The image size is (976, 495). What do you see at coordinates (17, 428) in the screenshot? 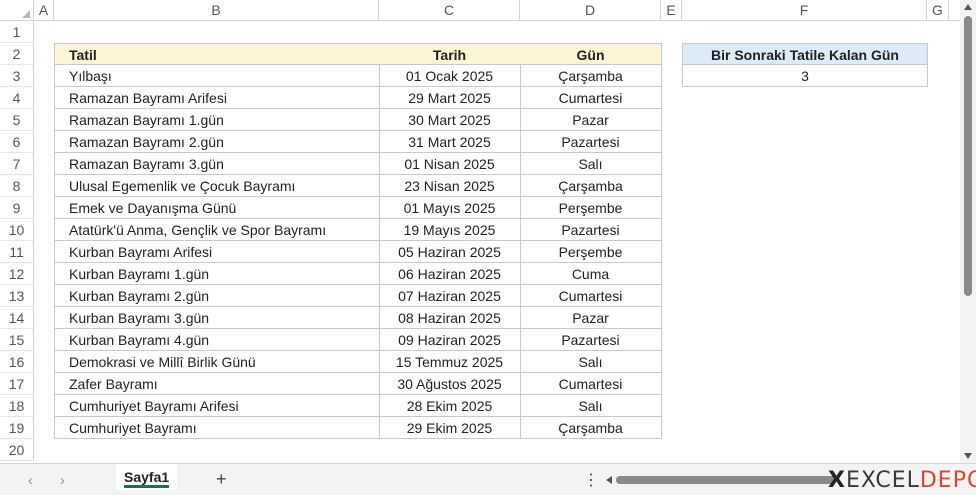
I see `row-header-19: 19` at bounding box center [17, 428].